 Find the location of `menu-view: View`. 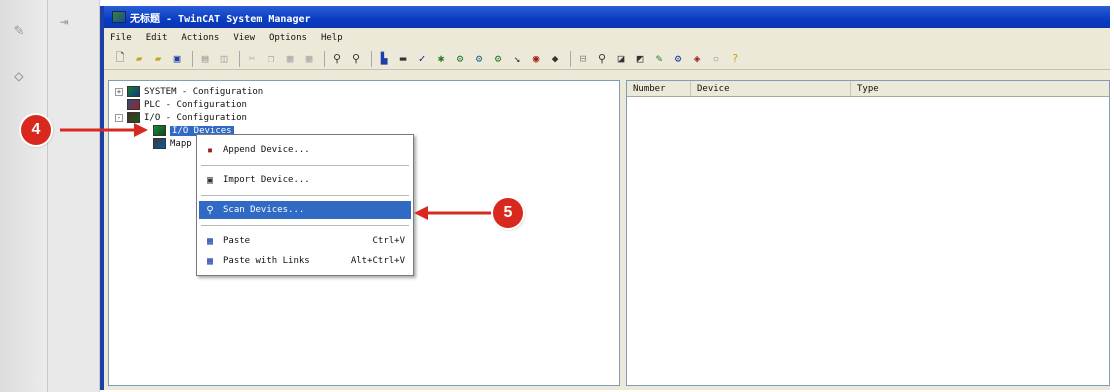

menu-view: View is located at coordinates (244, 38).